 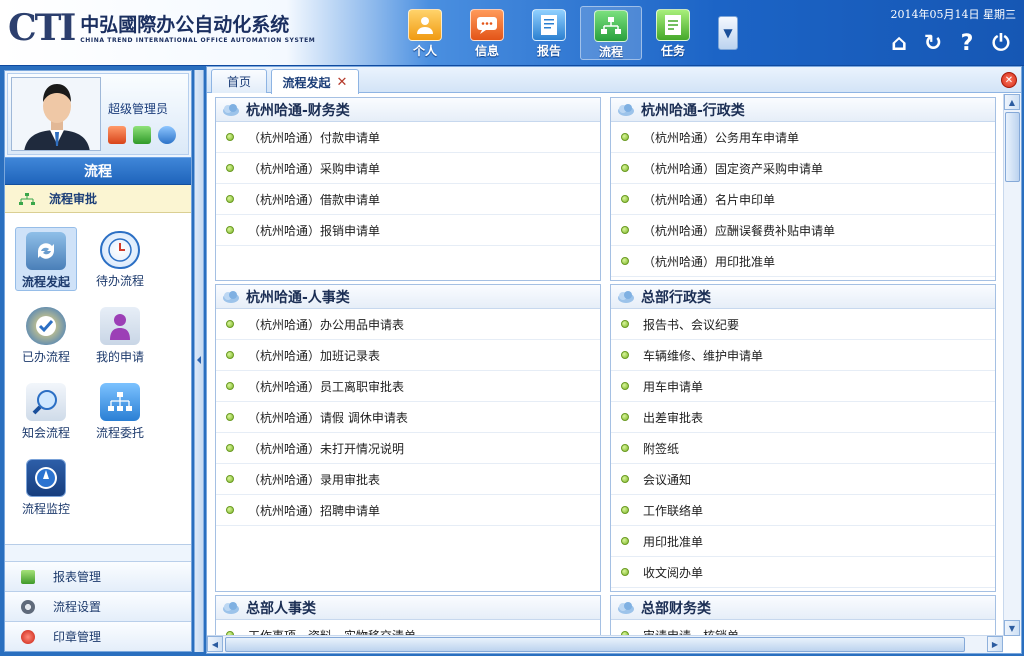 What do you see at coordinates (803, 355) in the screenshot?
I see `list-item: 车辆维修、维护申请单` at bounding box center [803, 355].